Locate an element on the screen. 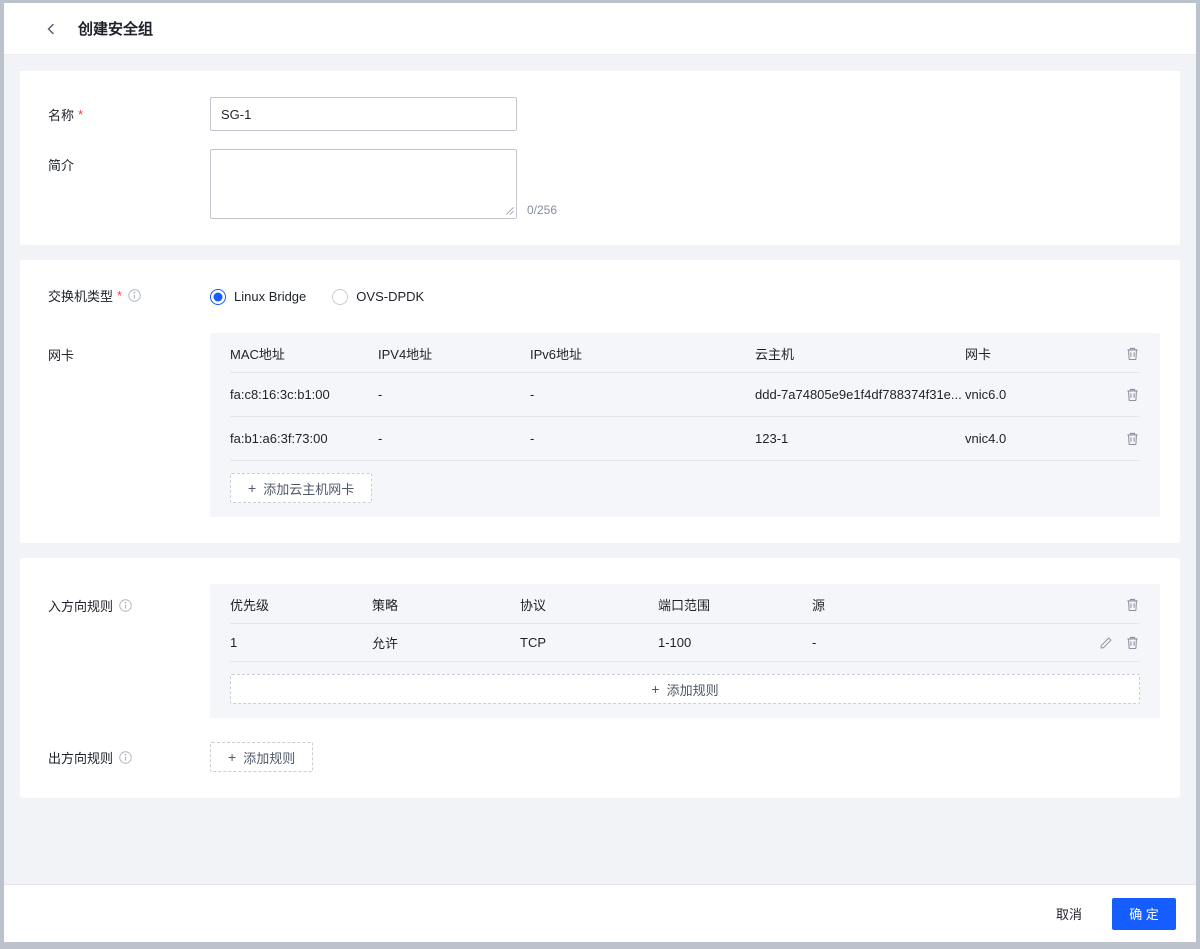 The height and width of the screenshot is (949, 1200). delete-all-rules-button is located at coordinates (1132, 604).